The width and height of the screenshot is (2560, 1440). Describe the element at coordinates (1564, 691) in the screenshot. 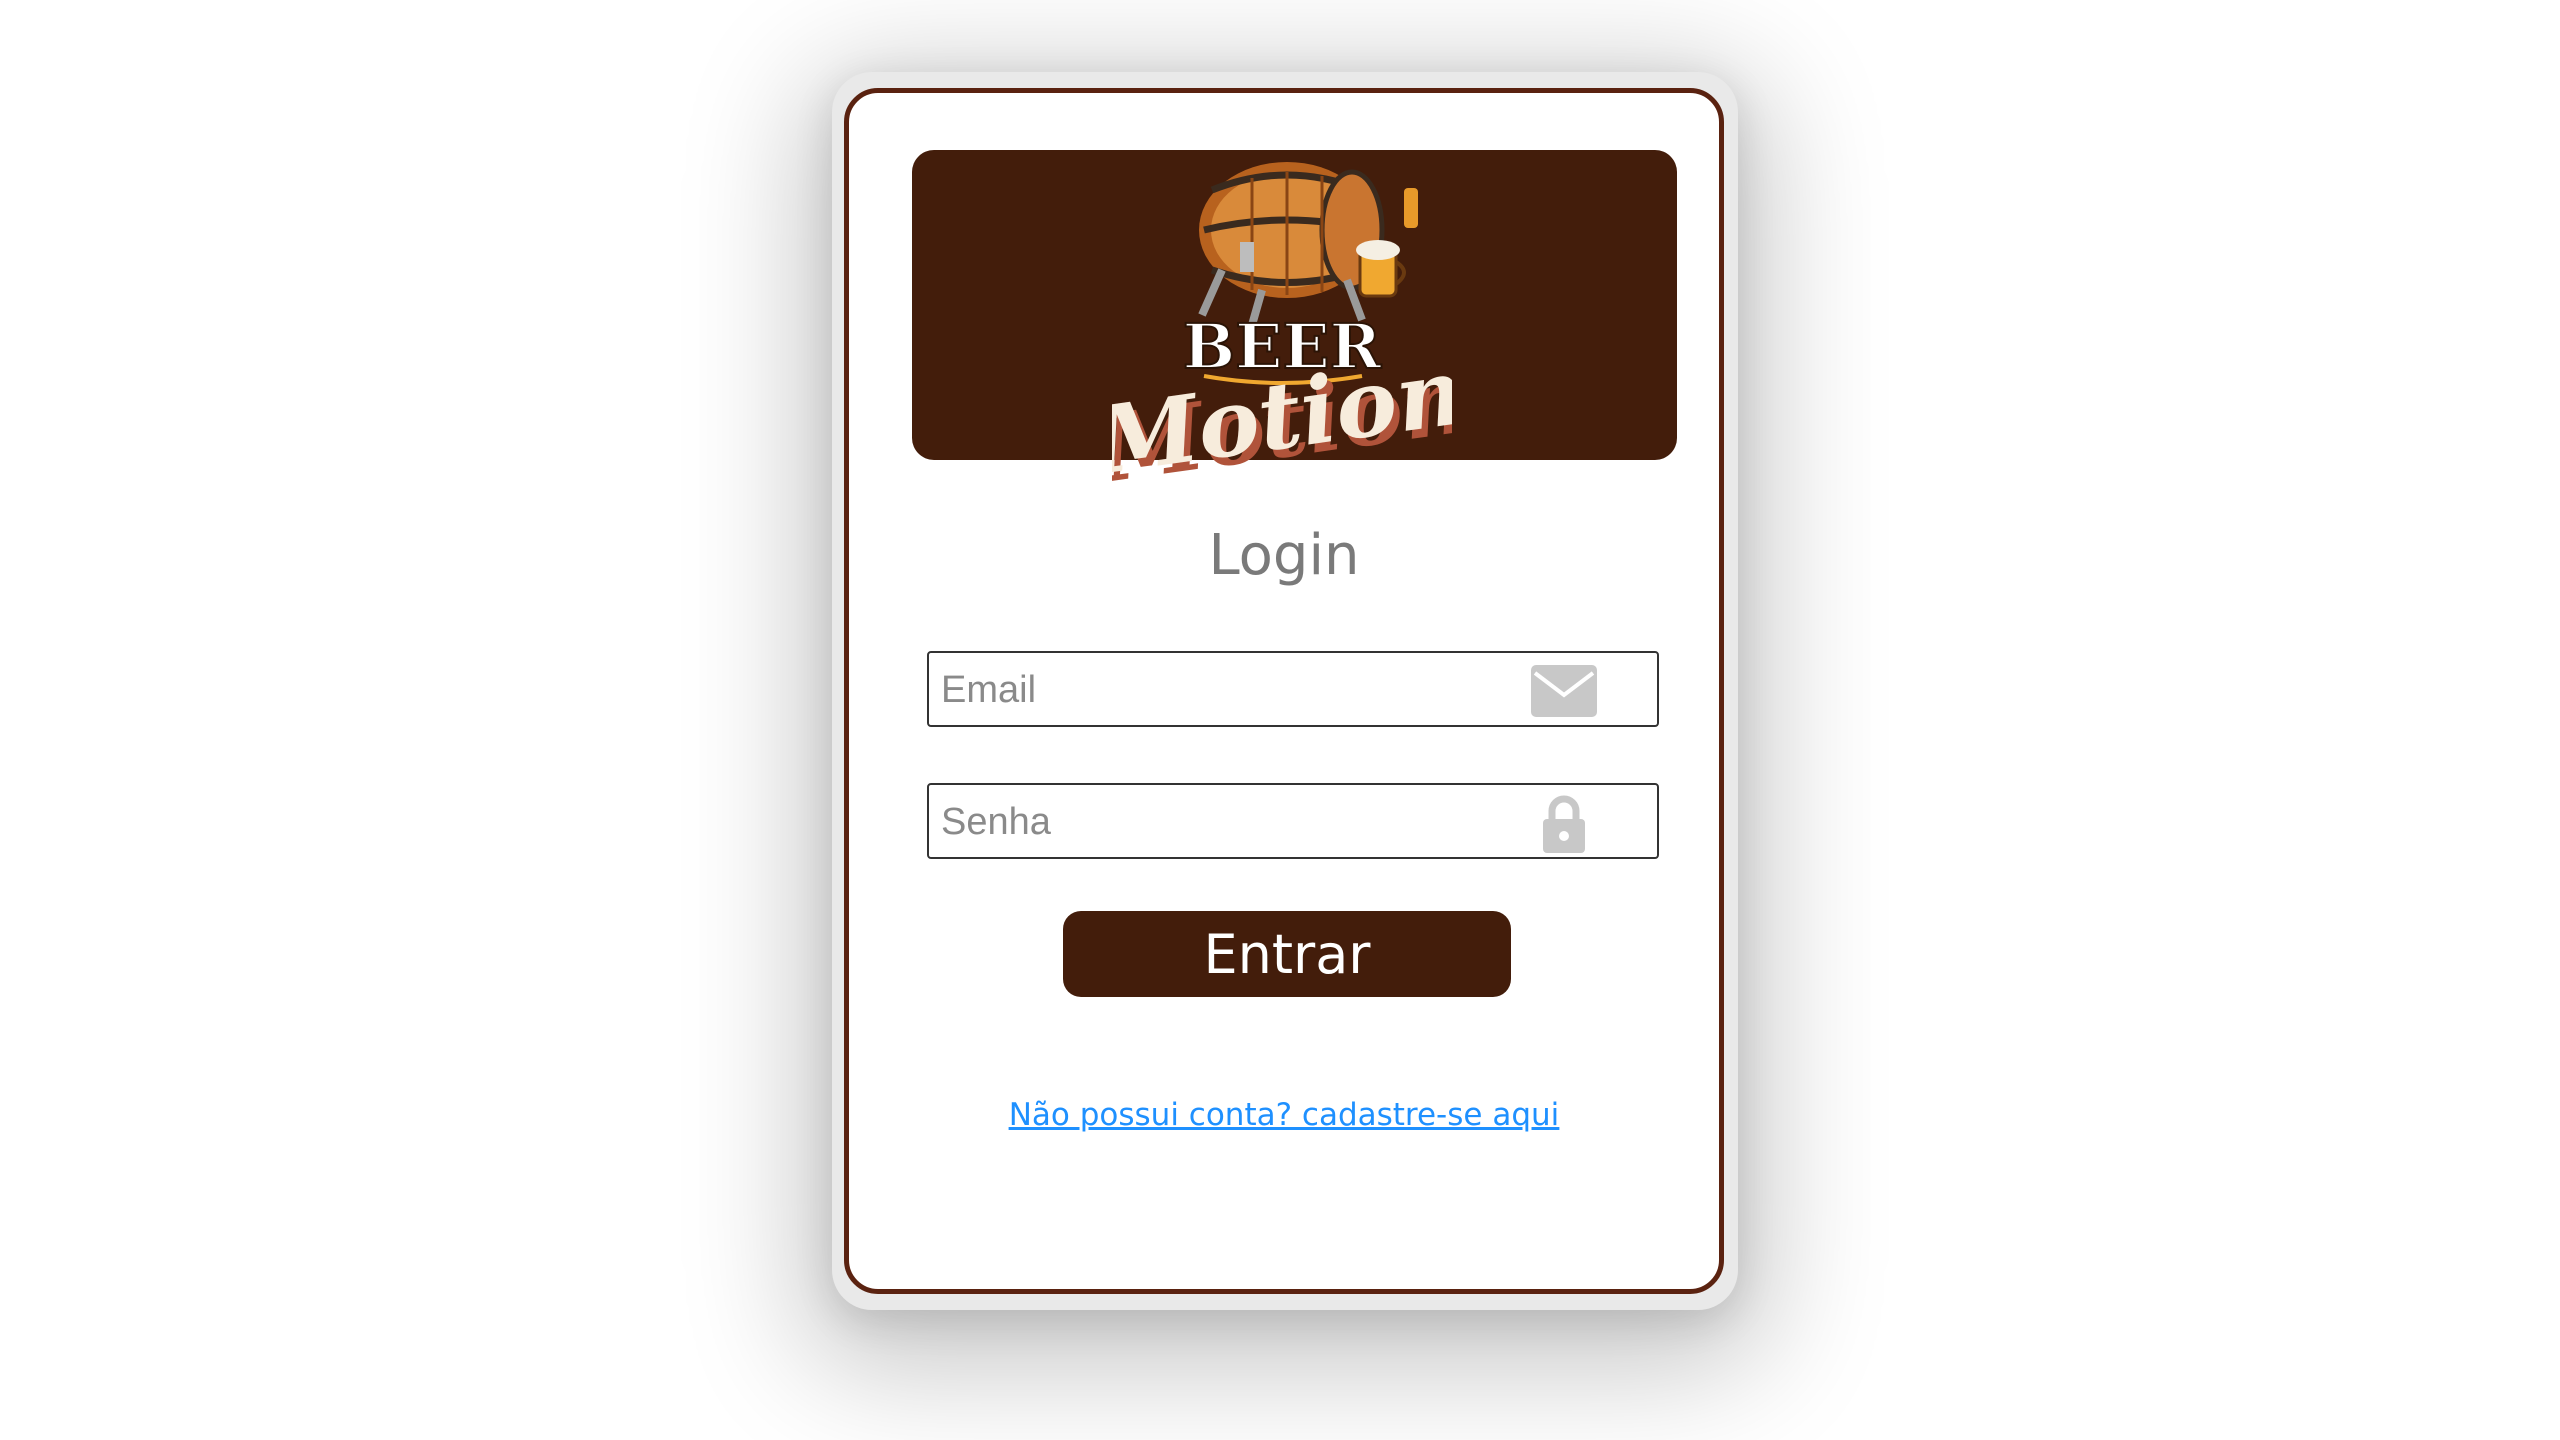

I see `envelope-icon` at that location.